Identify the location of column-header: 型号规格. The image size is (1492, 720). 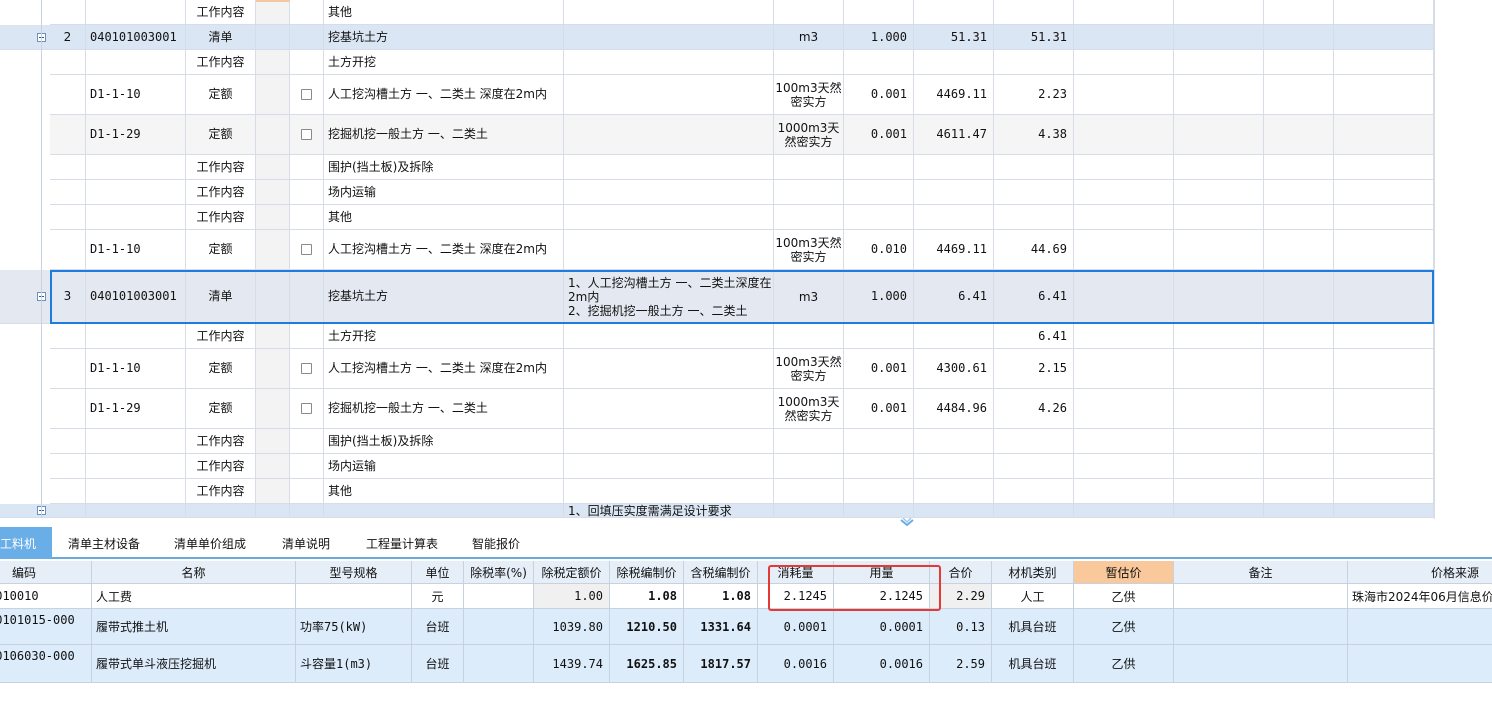
(354, 572).